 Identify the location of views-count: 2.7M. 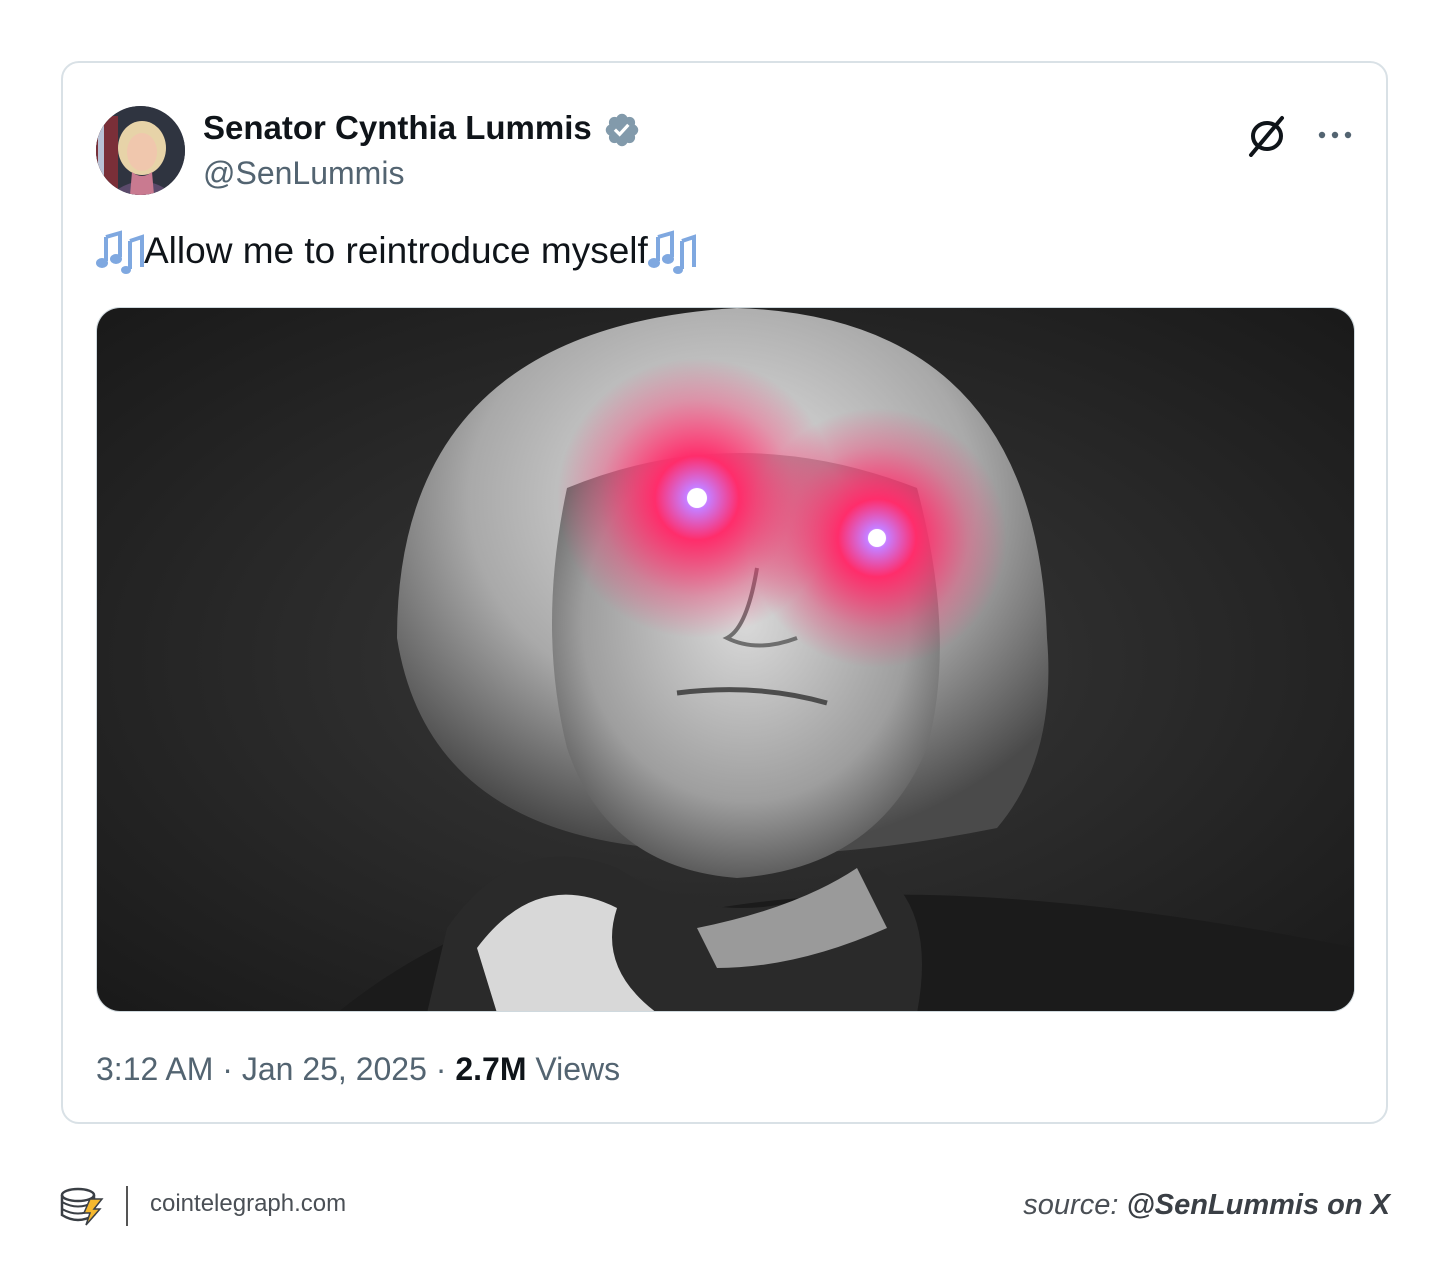
(491, 1069).